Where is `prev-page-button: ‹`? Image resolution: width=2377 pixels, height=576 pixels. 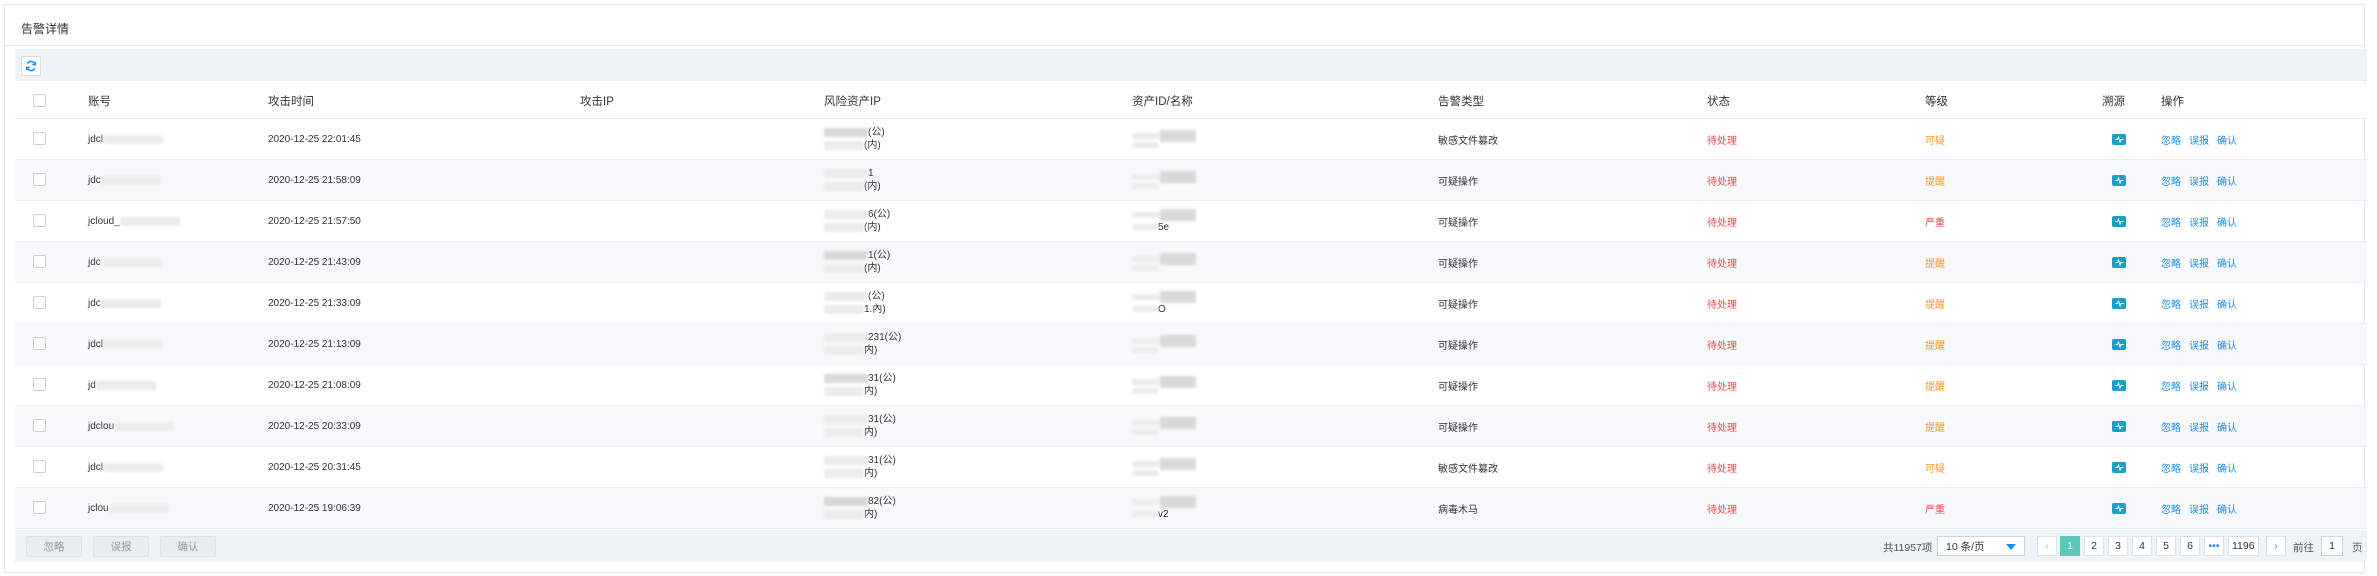
prev-page-button: ‹ is located at coordinates (2047, 546).